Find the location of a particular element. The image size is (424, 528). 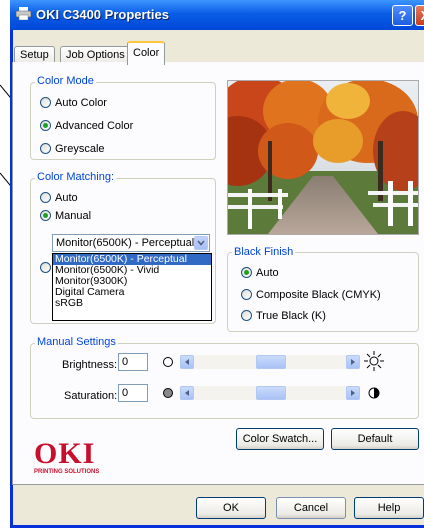

close-button: X is located at coordinates (419, 15).